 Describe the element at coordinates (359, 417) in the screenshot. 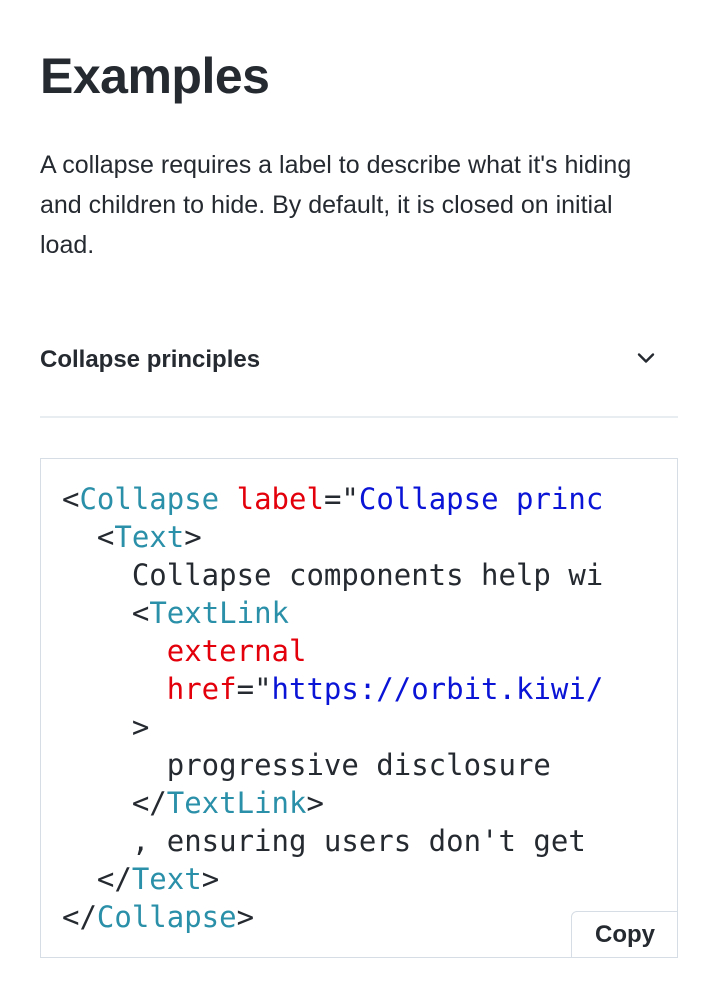

I see `divider` at that location.